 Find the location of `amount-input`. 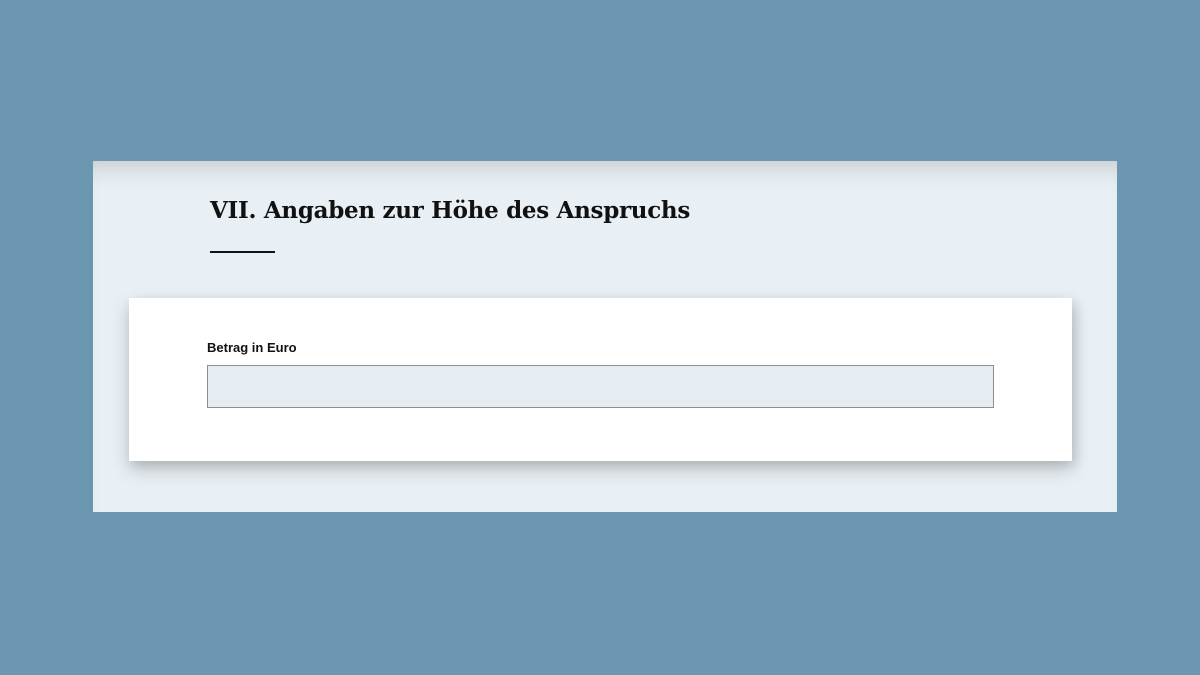

amount-input is located at coordinates (600, 386).